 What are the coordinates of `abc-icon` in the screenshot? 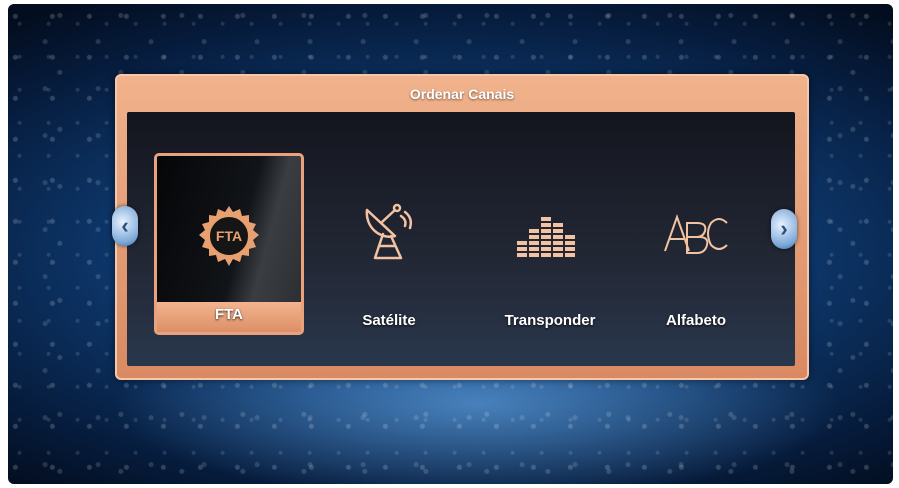 It's located at (696, 234).